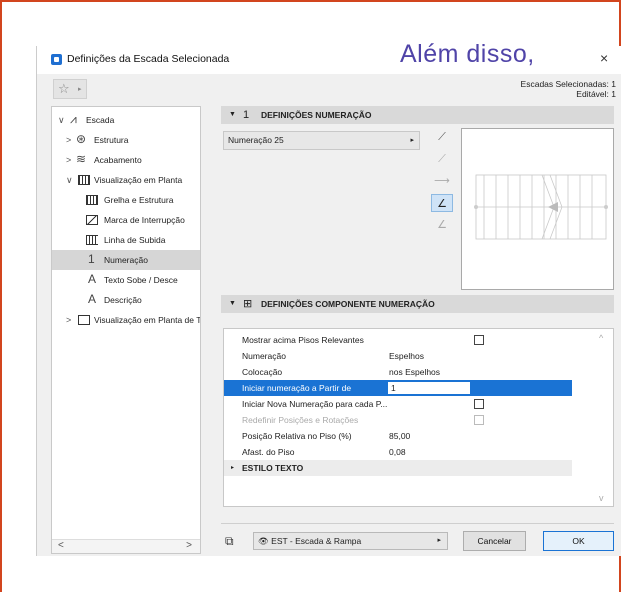 The width and height of the screenshot is (621, 592). Describe the element at coordinates (303, 340) in the screenshot. I see `prop-label: Mostrar acima Pisos Relevantes` at that location.